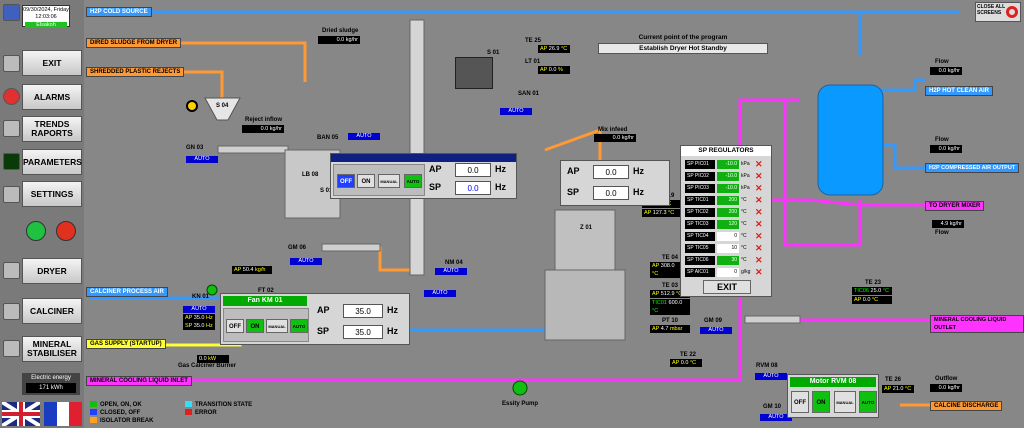  Describe the element at coordinates (833, 382) in the screenshot. I see `motor-title: Motor RVM 08` at that location.